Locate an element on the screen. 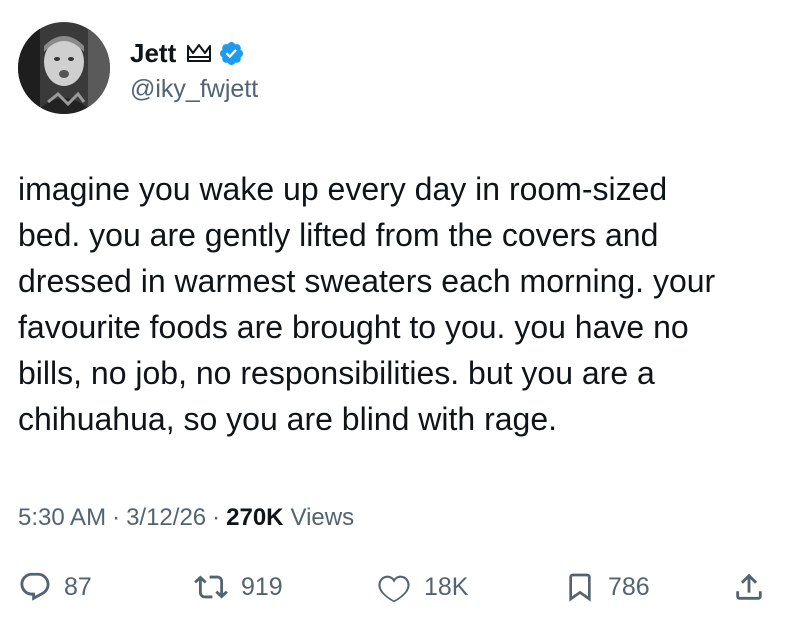  bookmark-count: 786 is located at coordinates (629, 586).